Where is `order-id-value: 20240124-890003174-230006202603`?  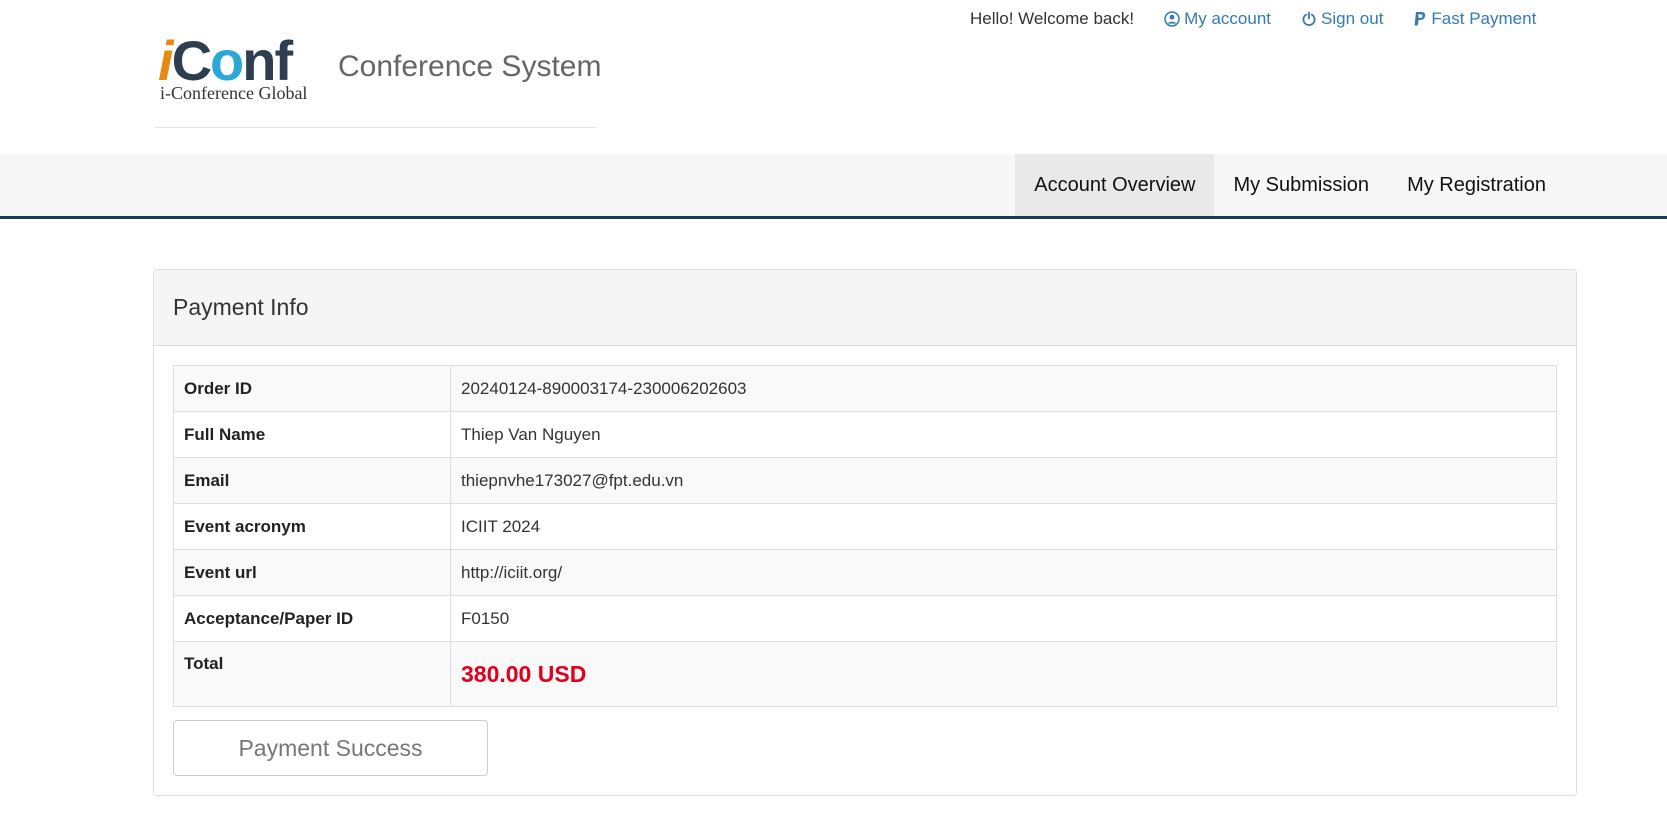 order-id-value: 20240124-890003174-230006202603 is located at coordinates (1003, 388).